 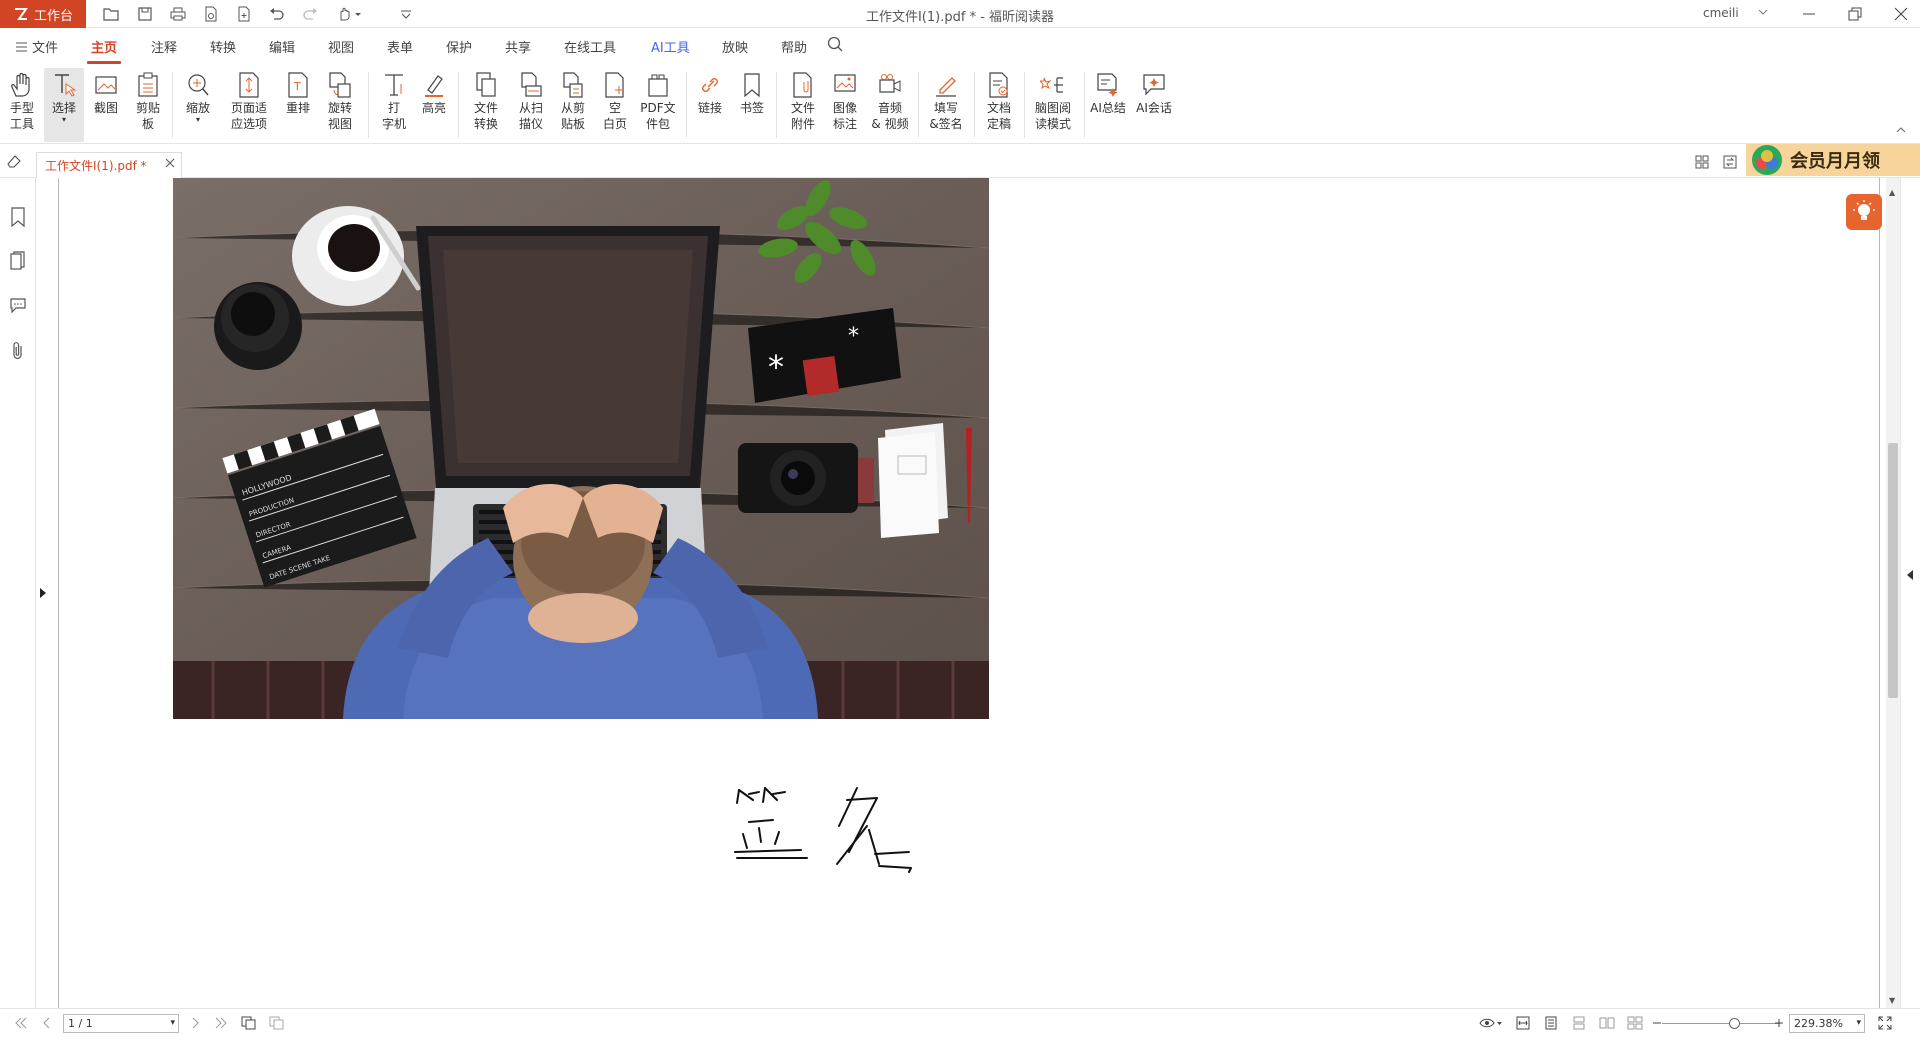 What do you see at coordinates (1551, 1023) in the screenshot?
I see `single-page-icon` at bounding box center [1551, 1023].